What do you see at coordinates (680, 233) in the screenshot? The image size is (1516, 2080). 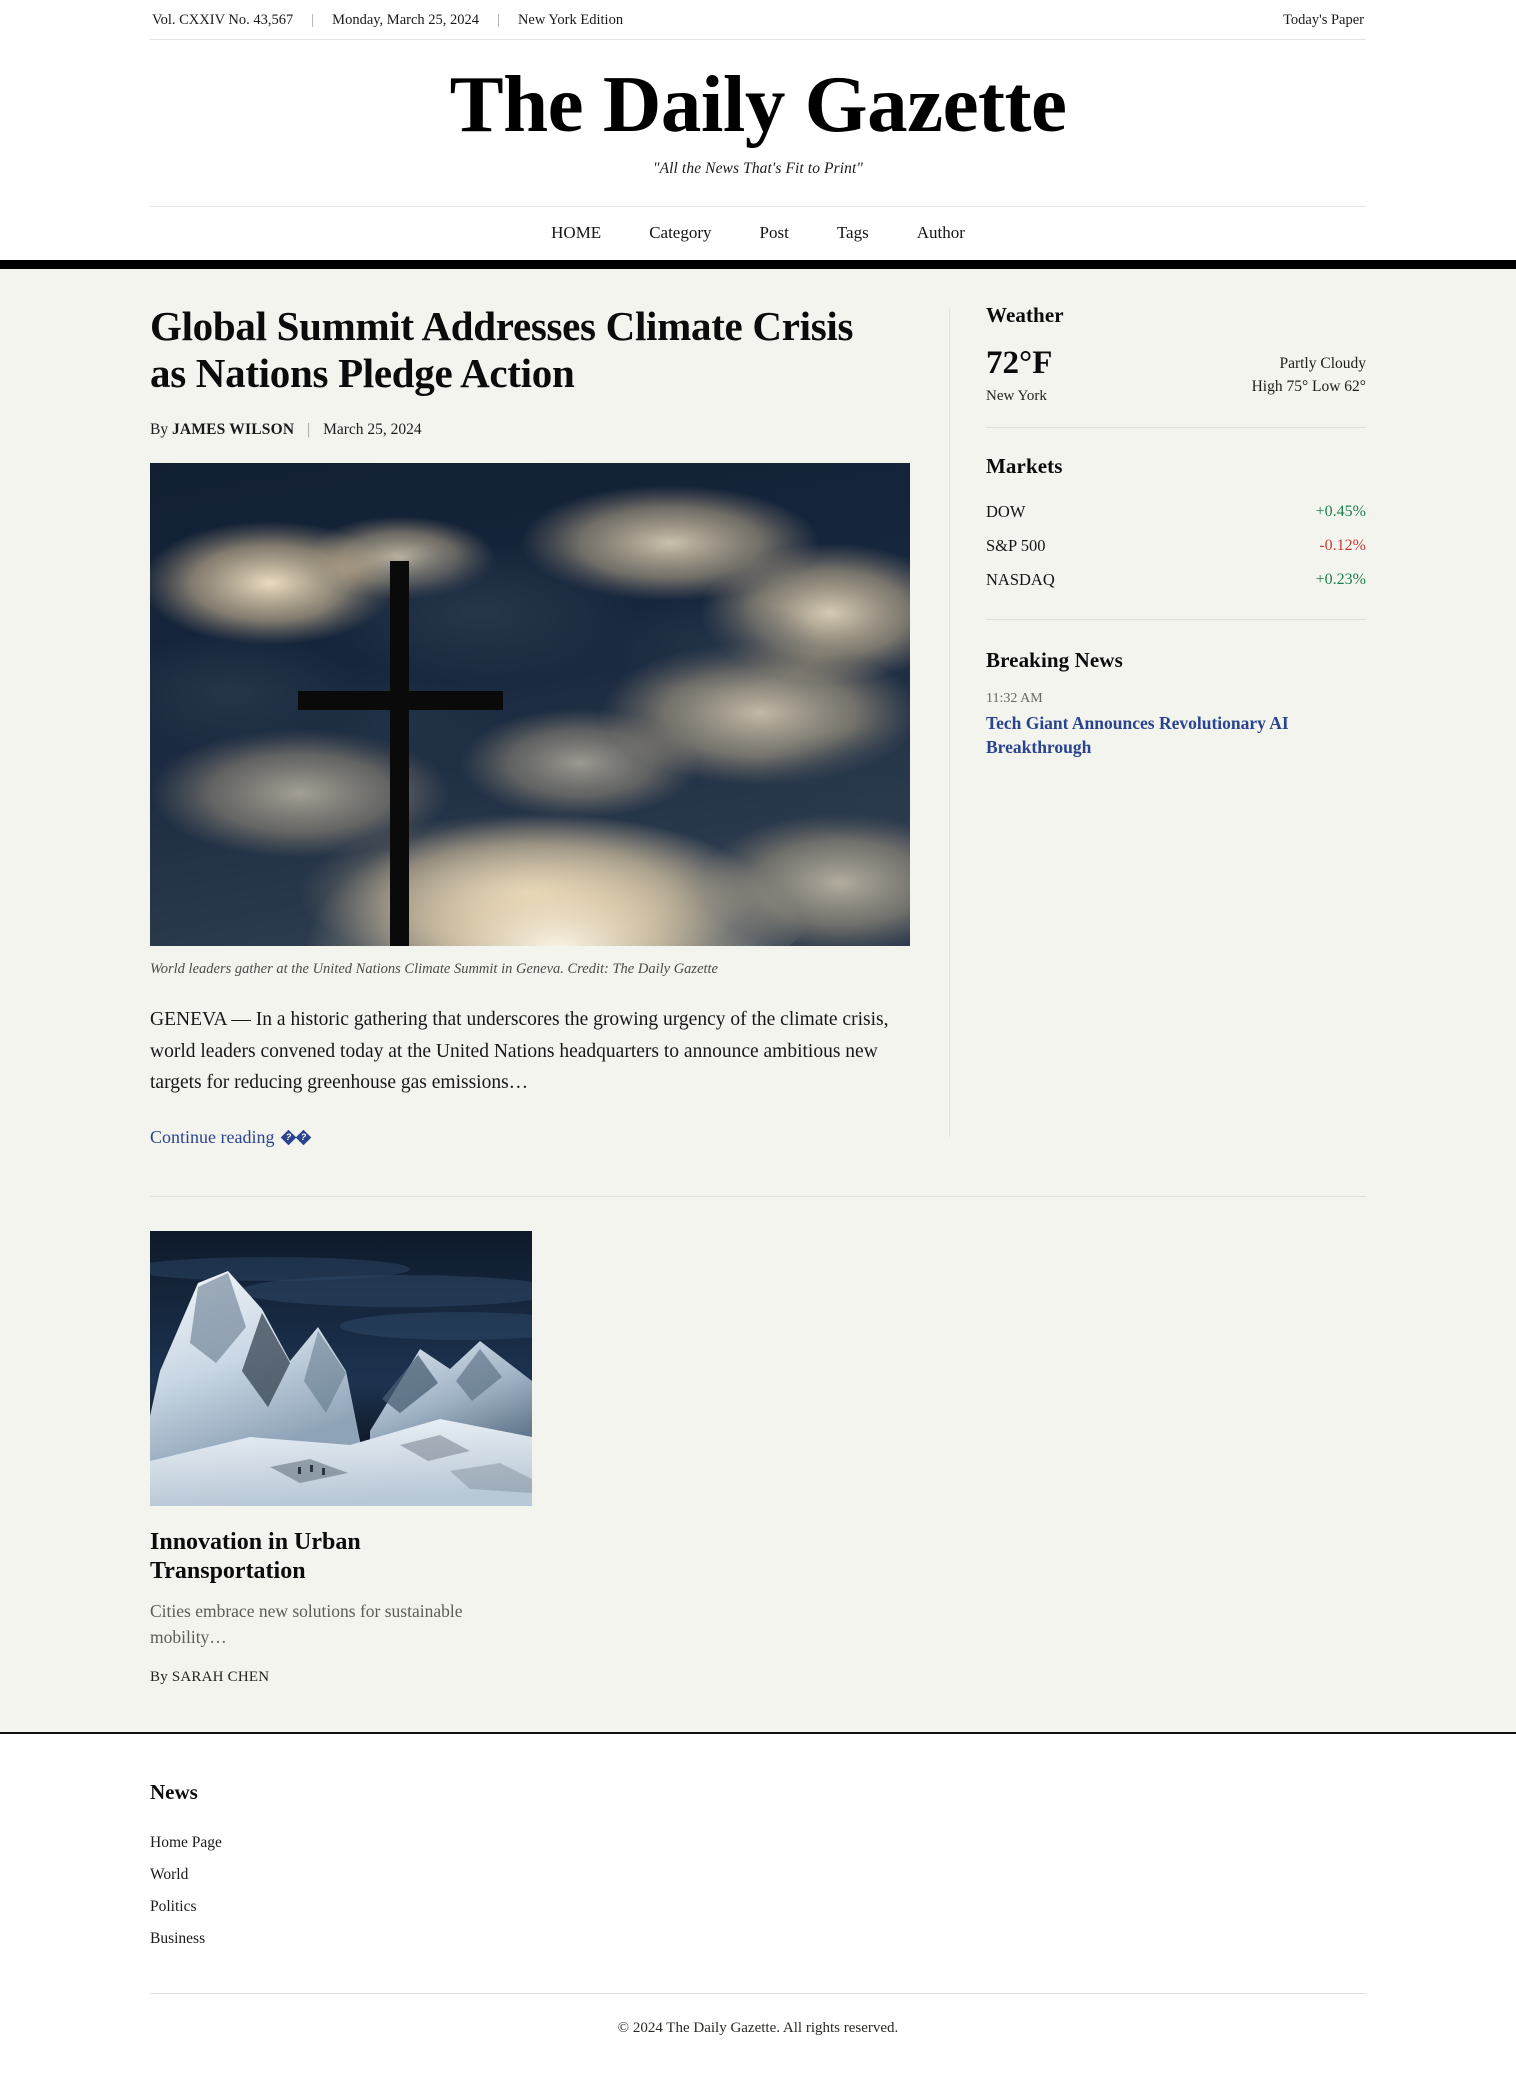 I see `nav-item-category: Category` at bounding box center [680, 233].